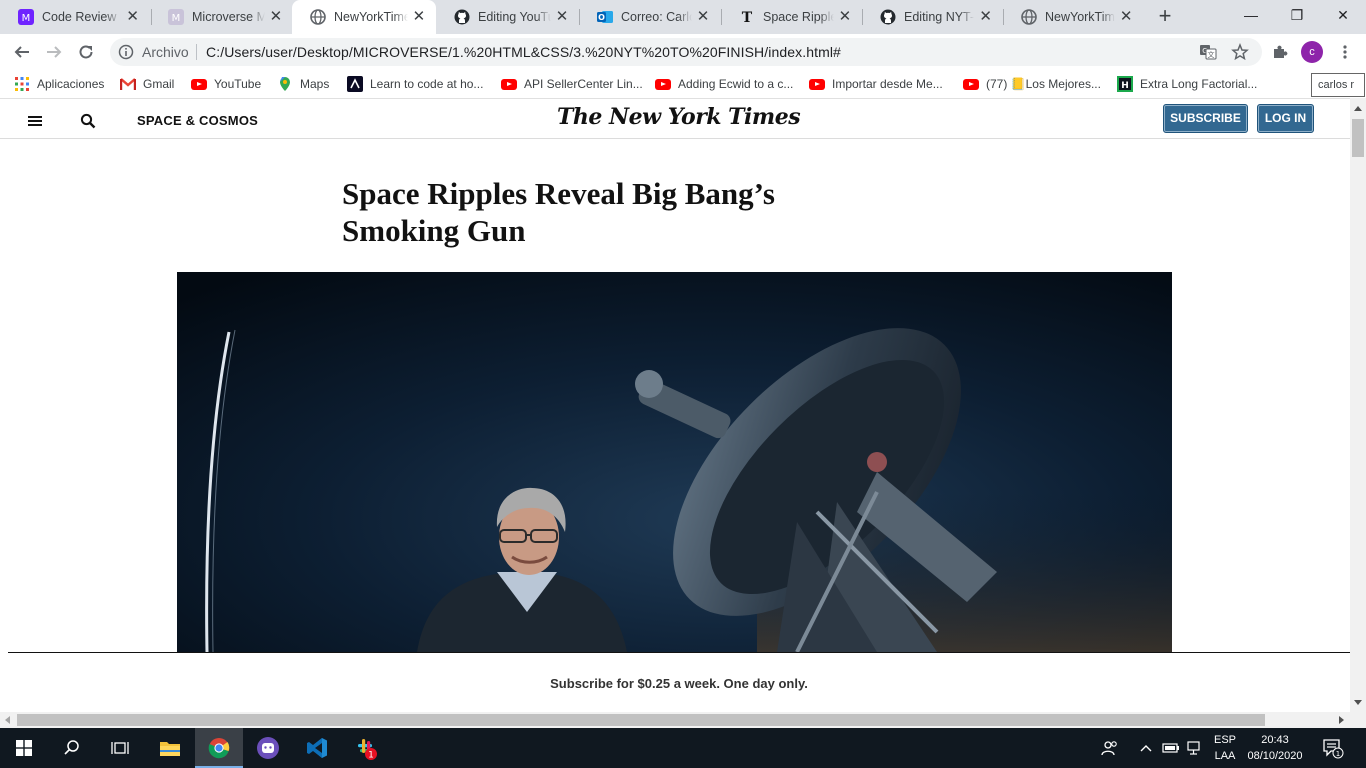 Image resolution: width=1366 pixels, height=768 pixels. I want to click on hamburger-menu-icon, so click(35, 121).